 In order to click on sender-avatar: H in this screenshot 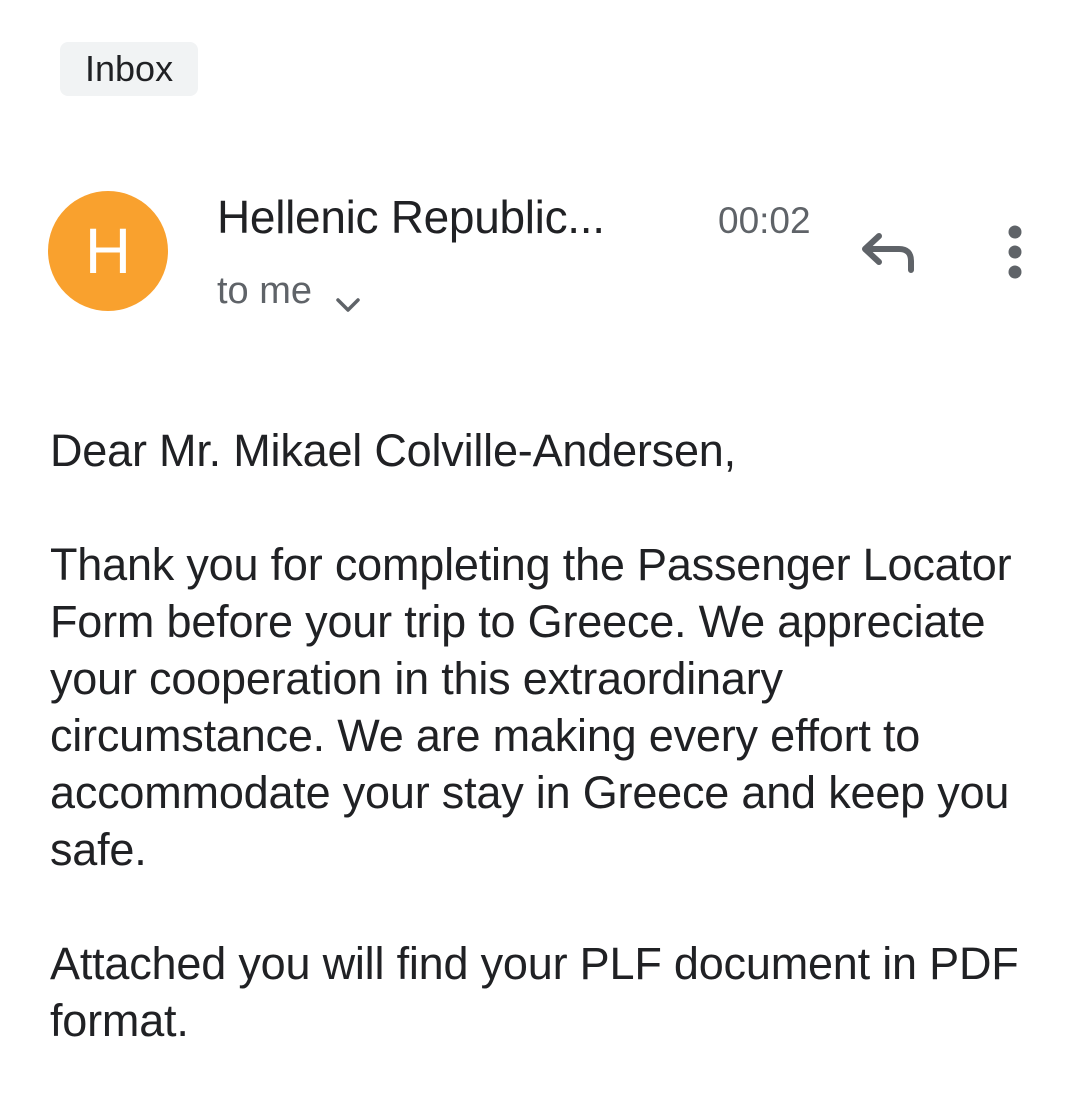, I will do `click(108, 251)`.